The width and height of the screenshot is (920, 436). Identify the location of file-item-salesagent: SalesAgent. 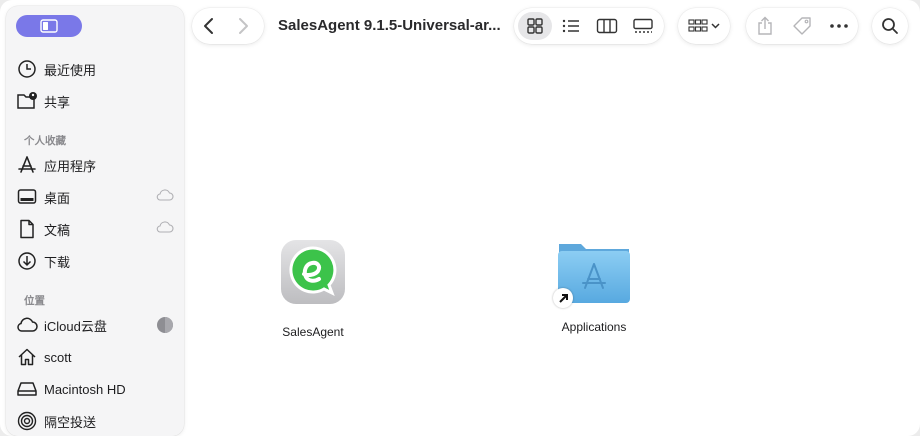
(313, 288).